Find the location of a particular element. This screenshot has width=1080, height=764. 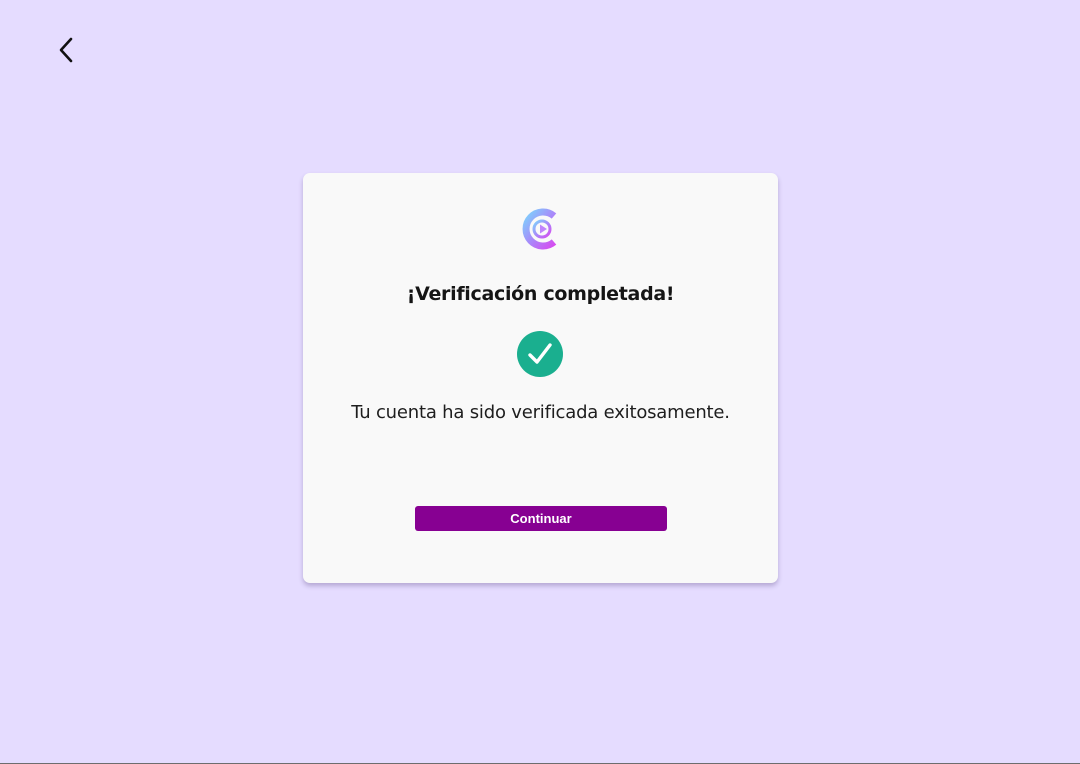

check-circle-icon is located at coordinates (540, 354).